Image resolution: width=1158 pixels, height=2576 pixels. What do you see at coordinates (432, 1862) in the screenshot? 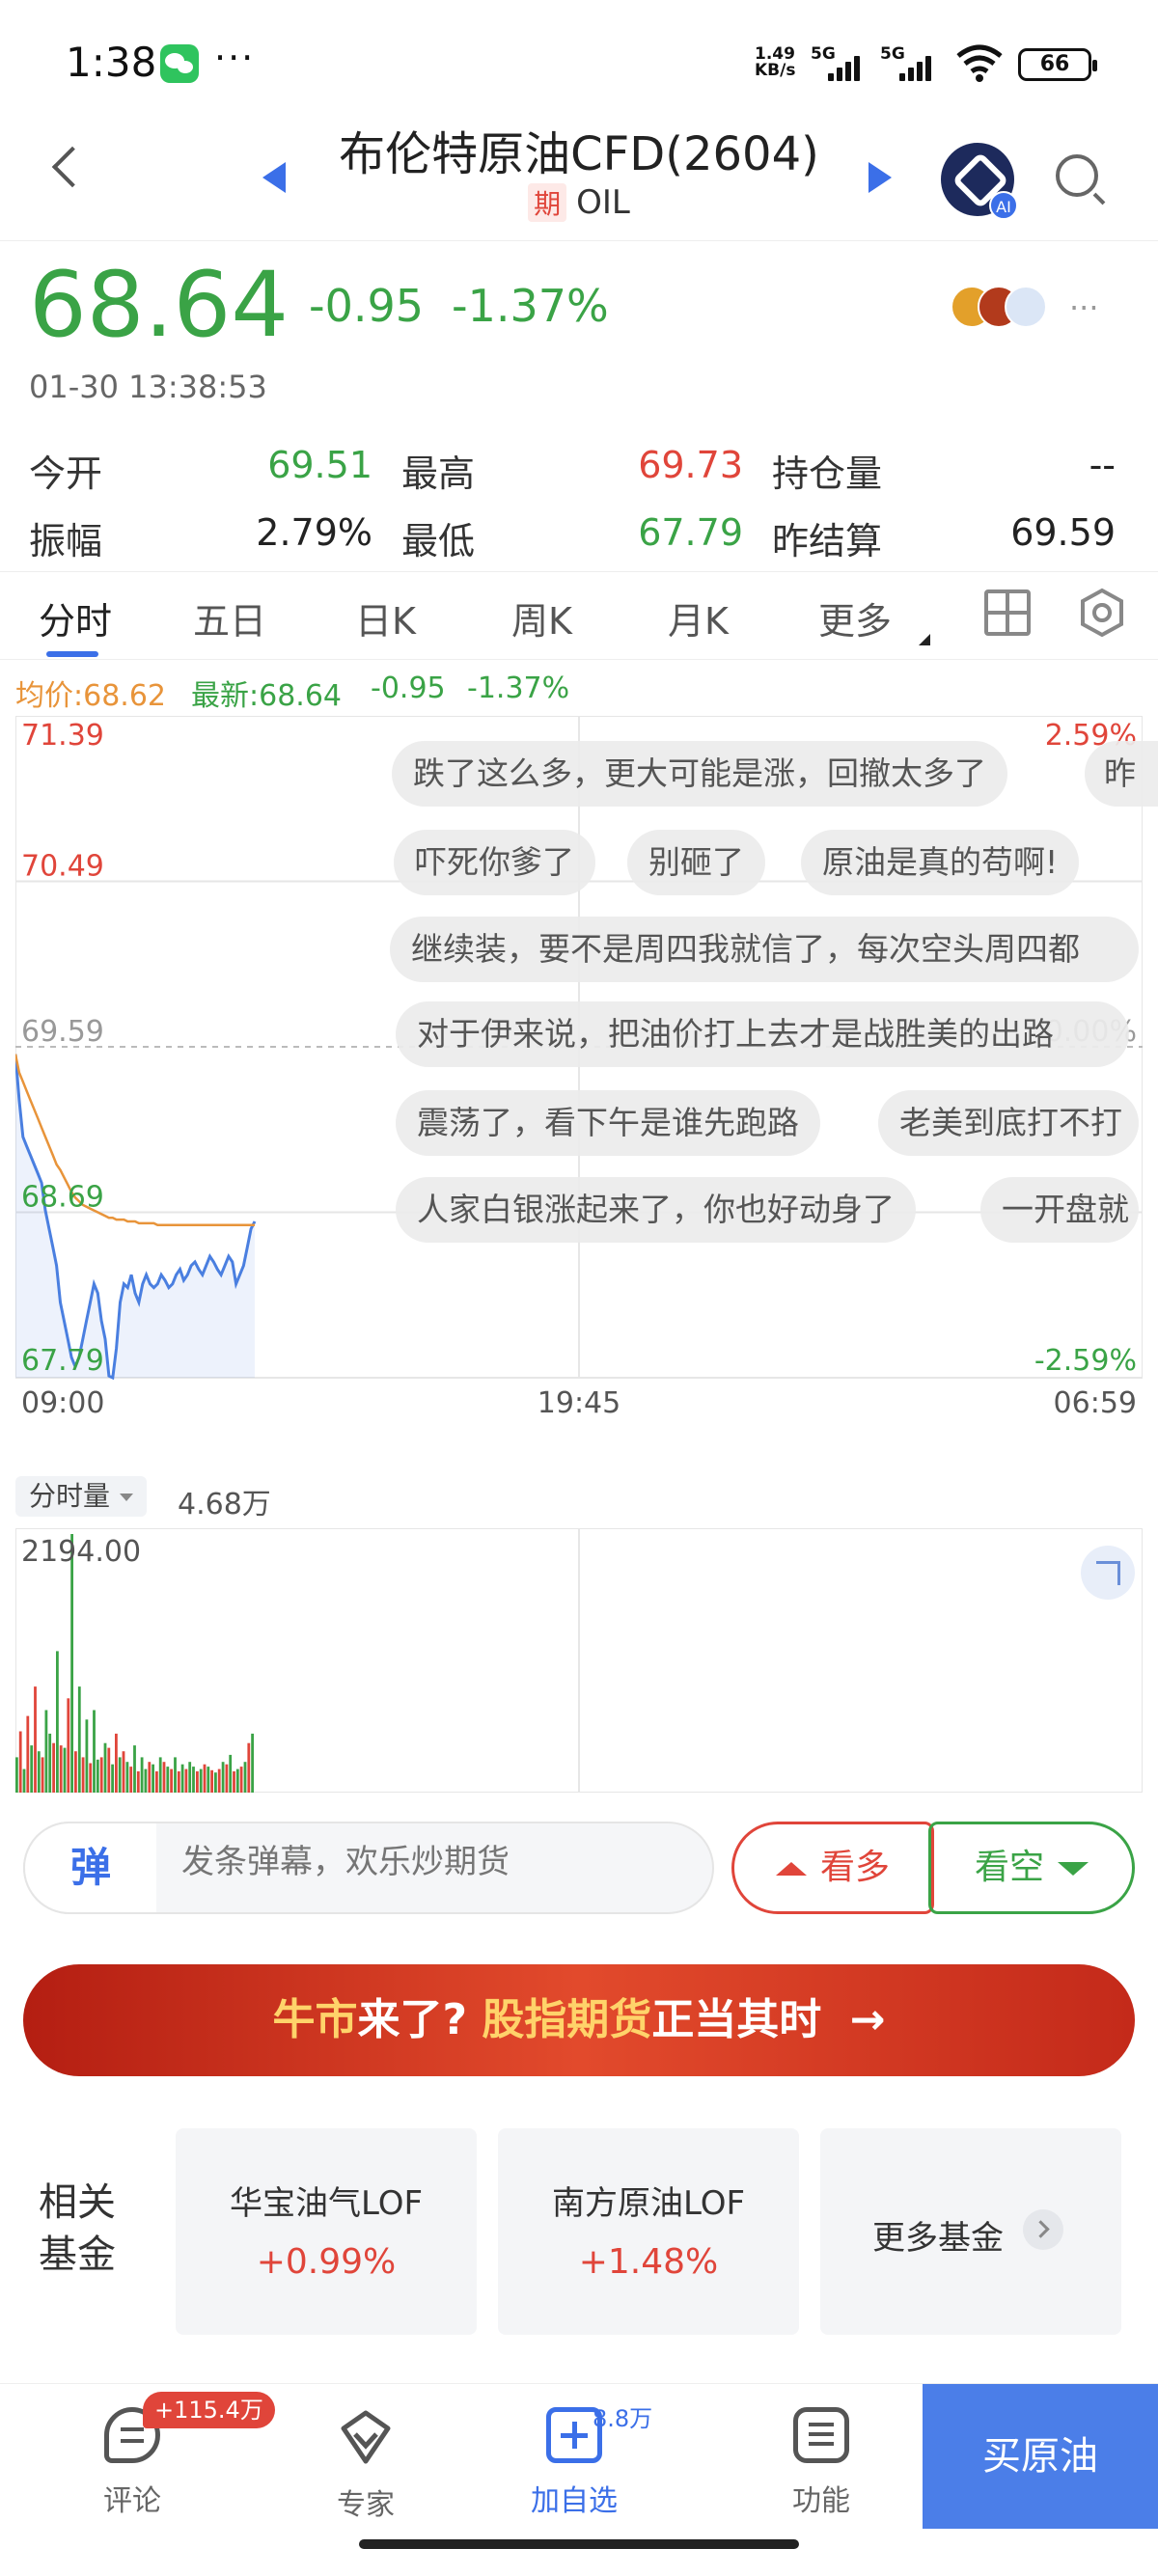
I see `danmaku-input` at bounding box center [432, 1862].